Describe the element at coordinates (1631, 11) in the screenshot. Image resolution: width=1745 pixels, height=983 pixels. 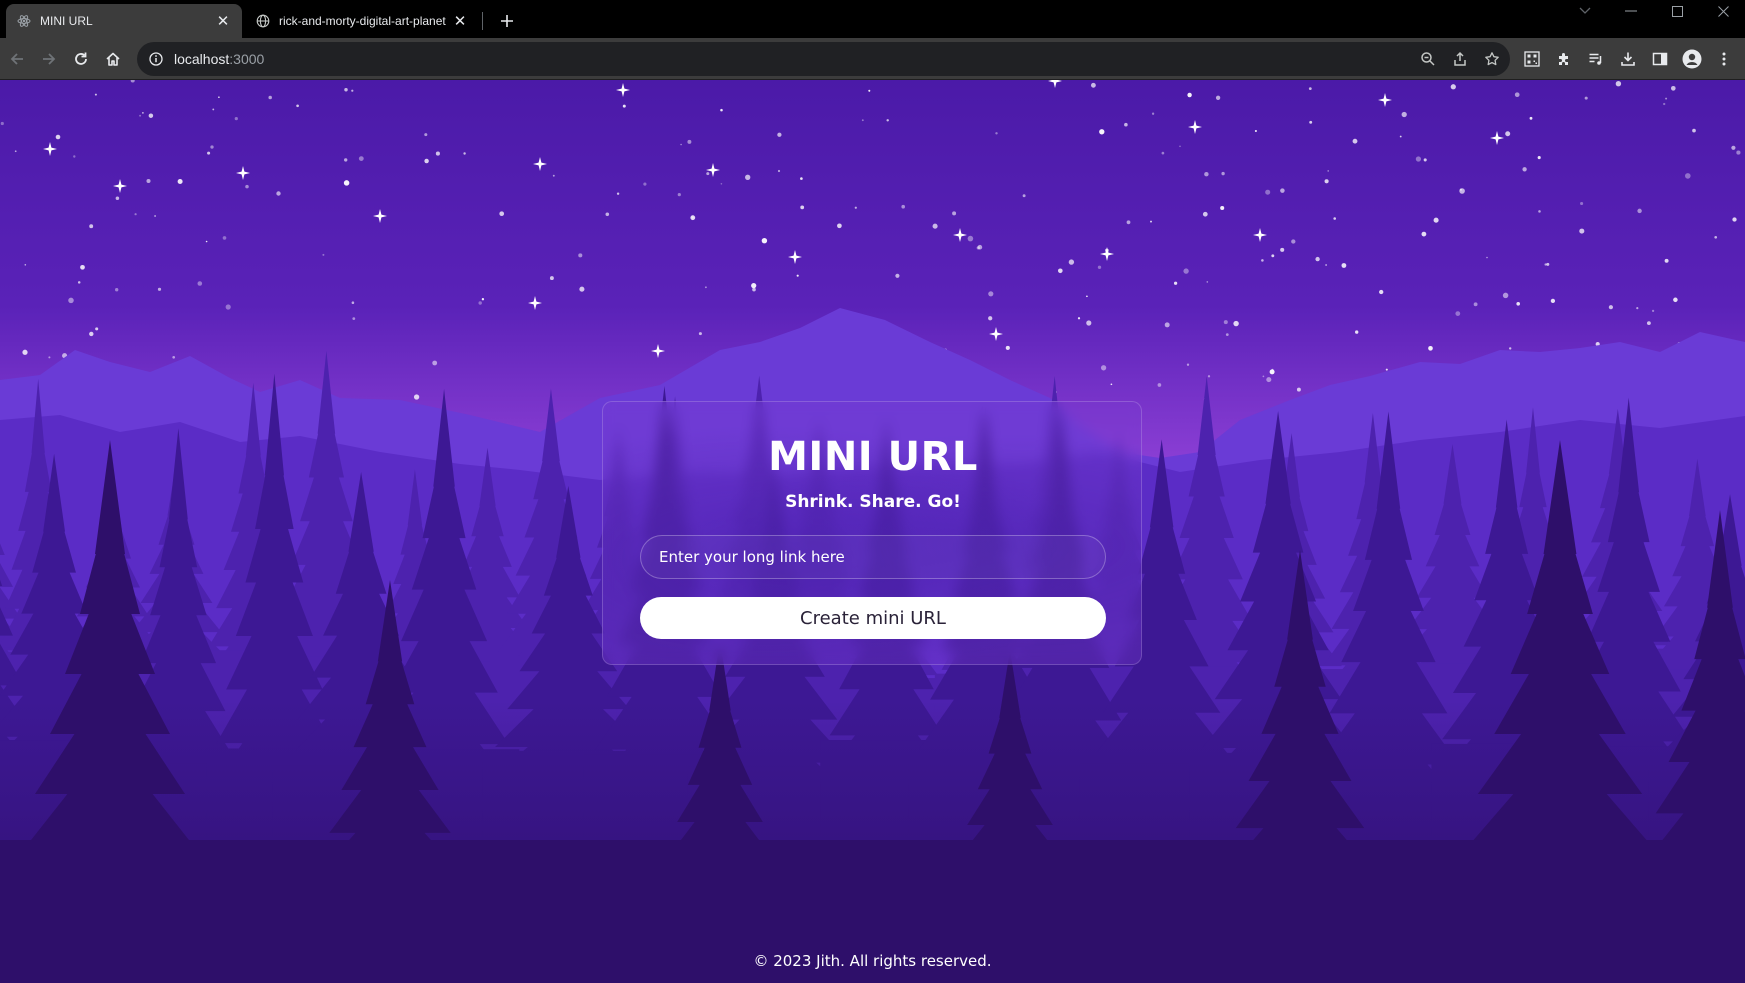
I see `minimize-icon` at that location.